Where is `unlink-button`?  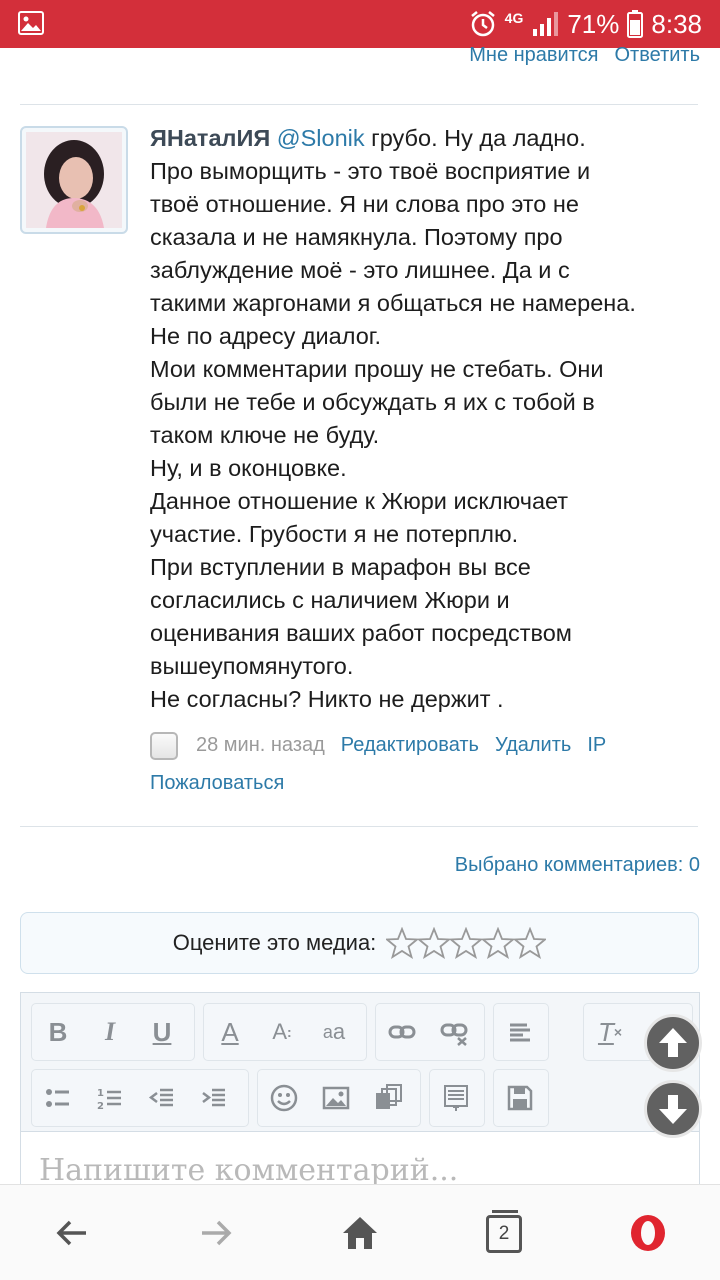 unlink-button is located at coordinates (454, 1032).